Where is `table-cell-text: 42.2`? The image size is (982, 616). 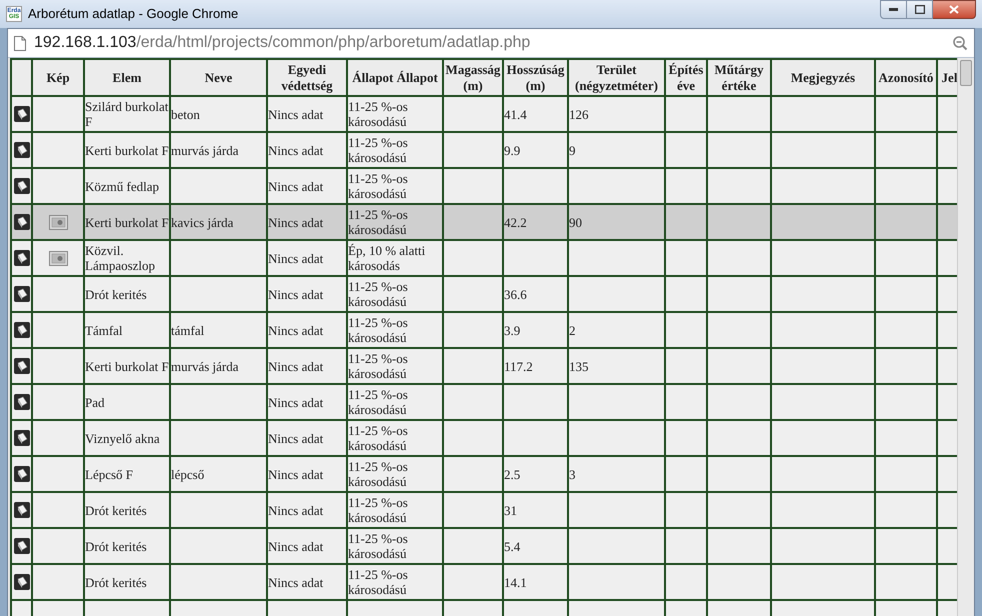 table-cell-text: 42.2 is located at coordinates (516, 222).